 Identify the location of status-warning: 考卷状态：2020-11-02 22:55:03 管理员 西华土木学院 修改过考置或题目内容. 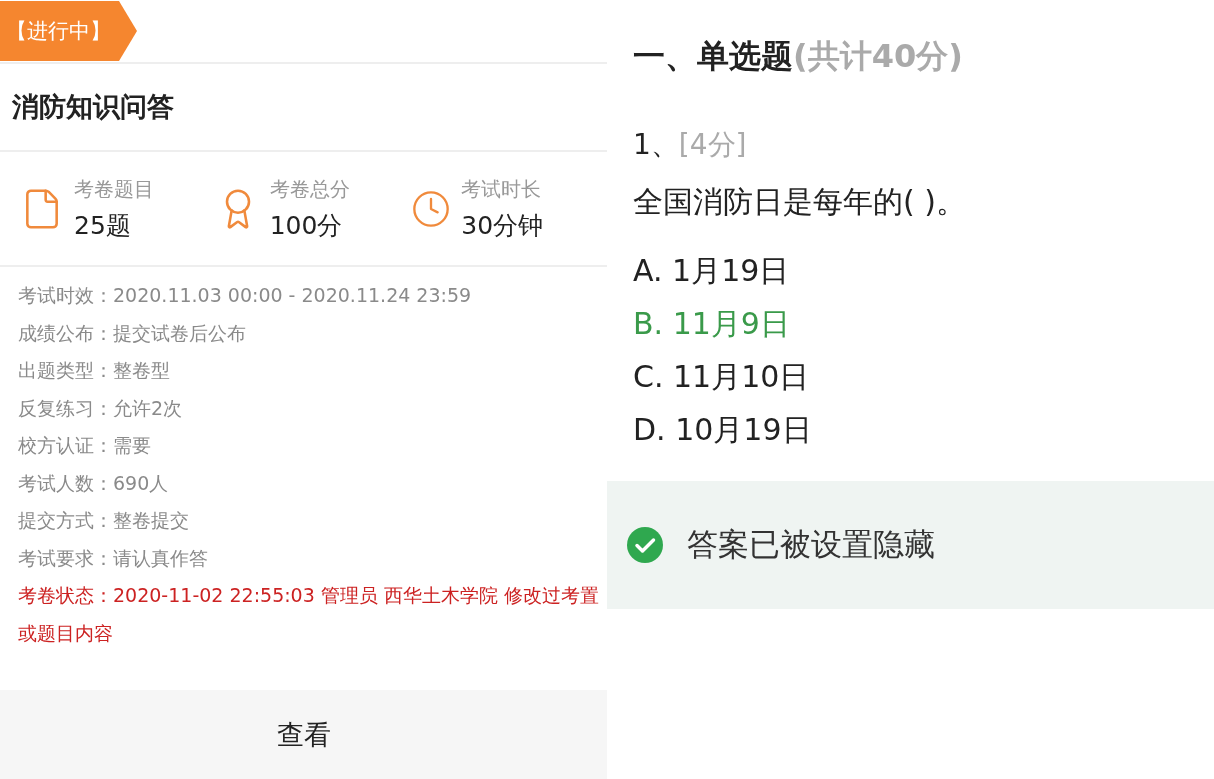
(309, 614).